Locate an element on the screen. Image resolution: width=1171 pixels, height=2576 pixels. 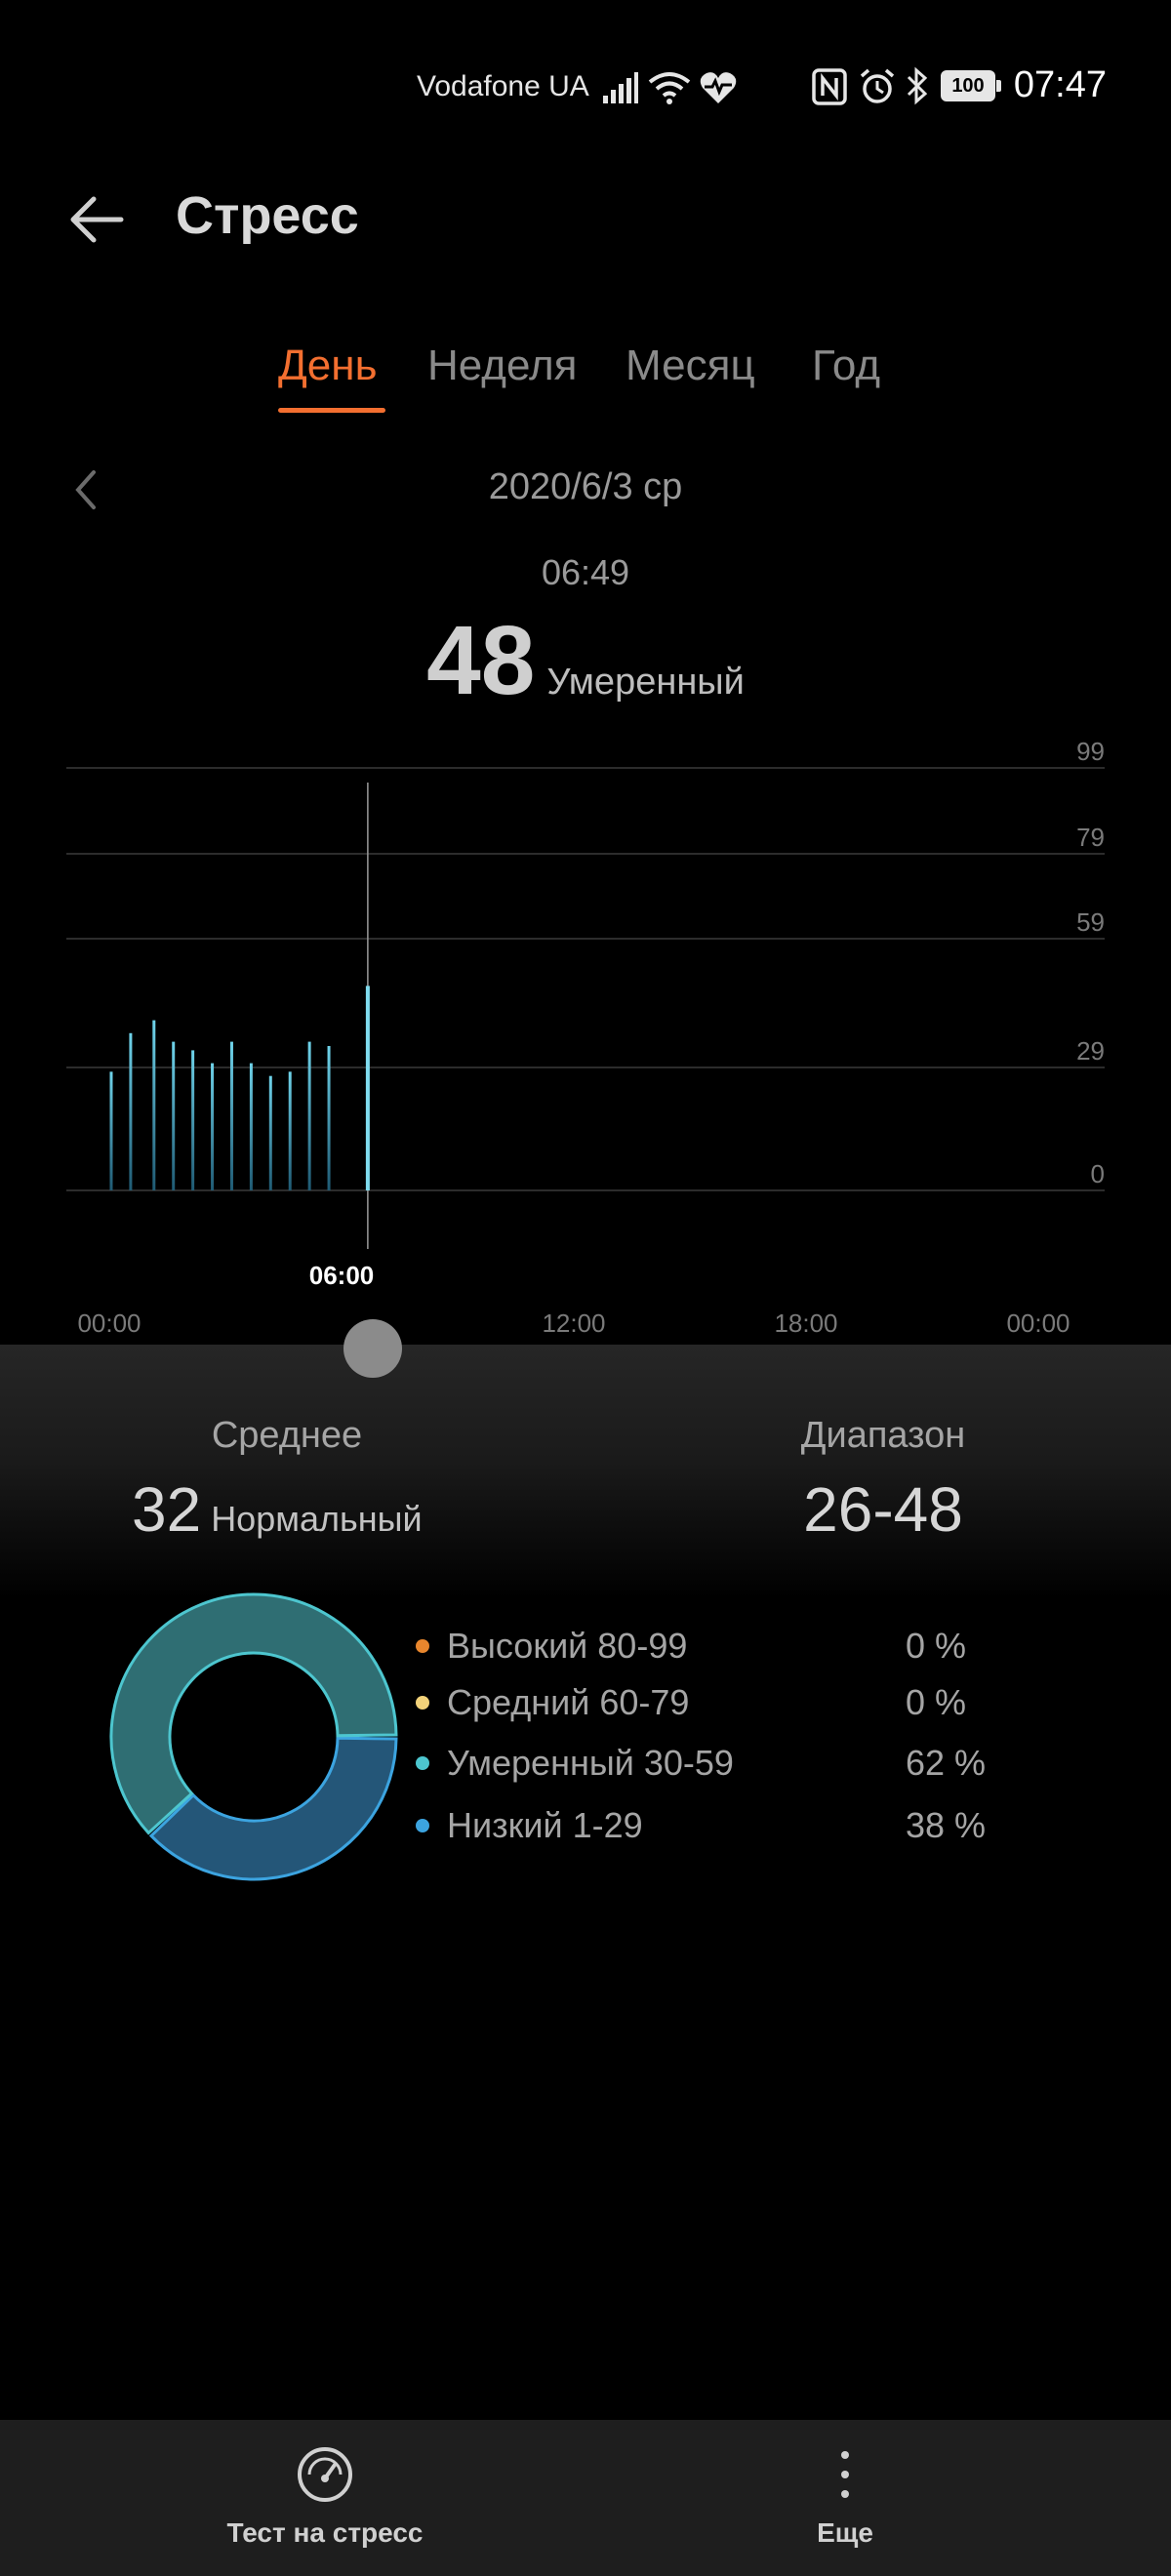
legend-percent: 62 % is located at coordinates (946, 1763).